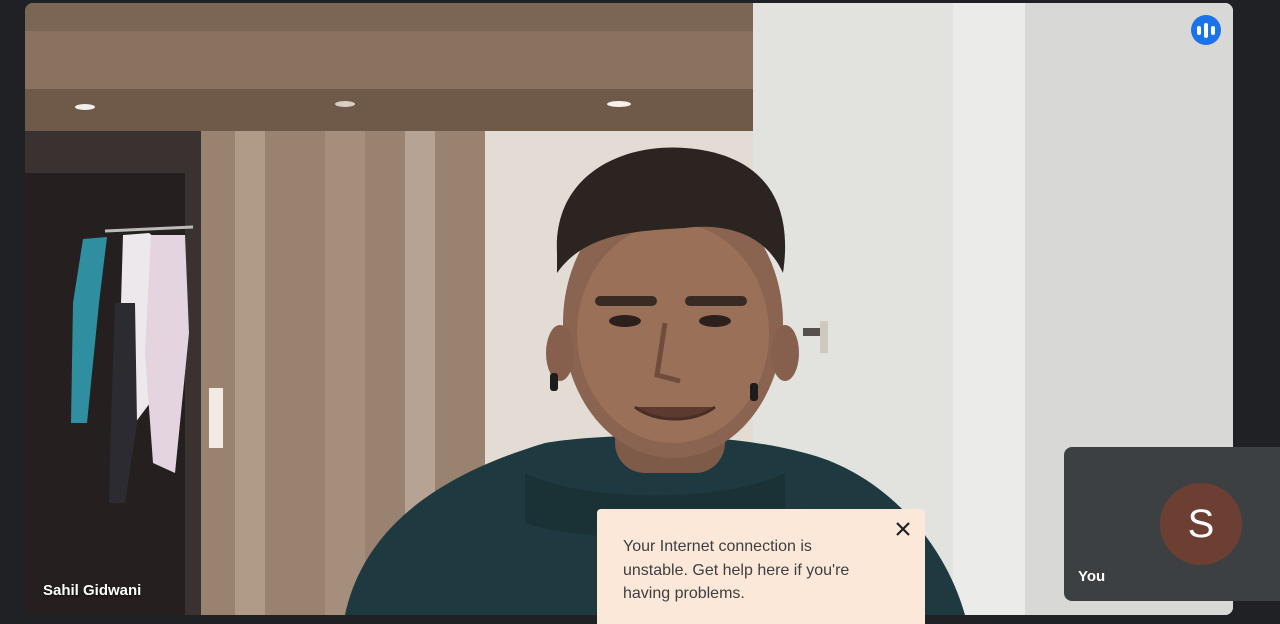 This screenshot has height=624, width=1280. I want to click on close-icon, so click(903, 529).